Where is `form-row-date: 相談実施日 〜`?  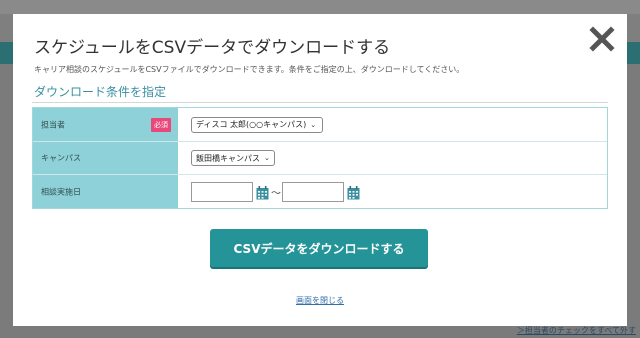
form-row-date: 相談実施日 〜 is located at coordinates (320, 191).